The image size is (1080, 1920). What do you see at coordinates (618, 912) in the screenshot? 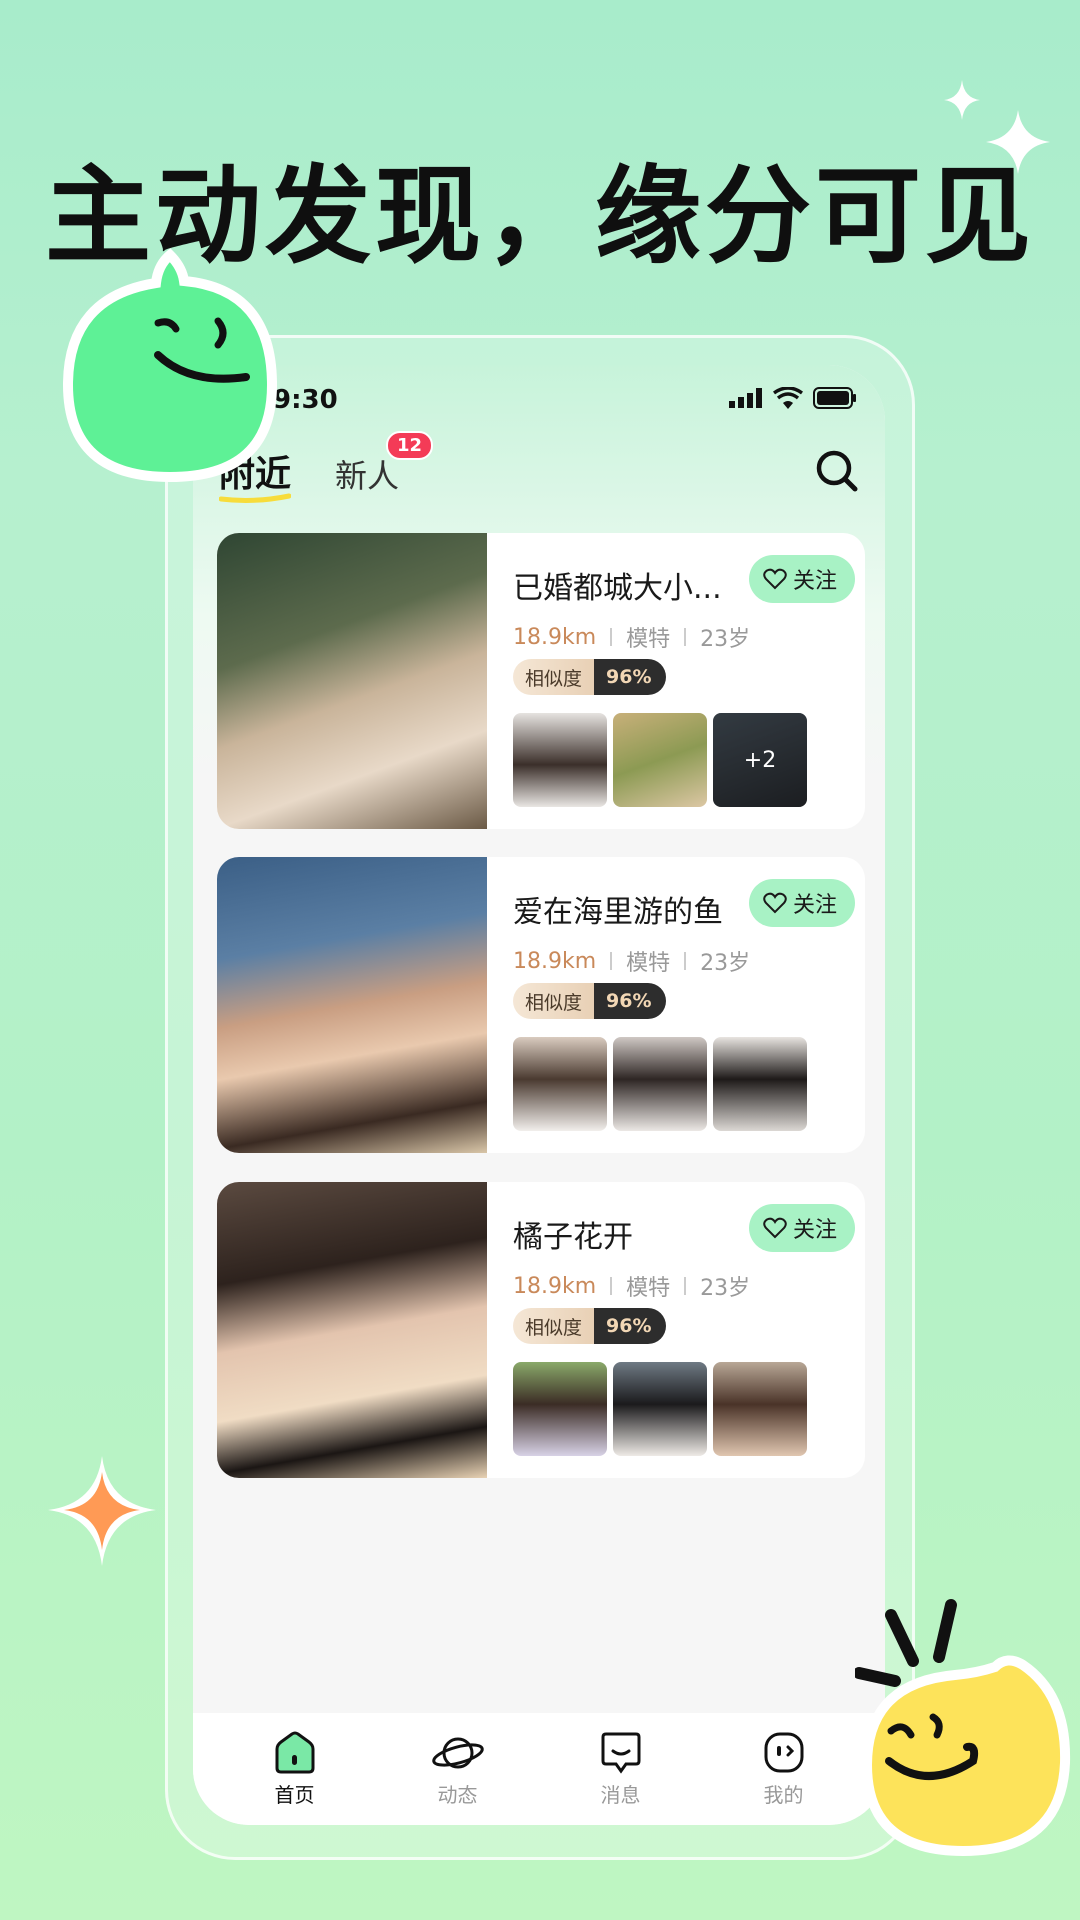
I see `user-name: 爱在海里游的鱼` at bounding box center [618, 912].